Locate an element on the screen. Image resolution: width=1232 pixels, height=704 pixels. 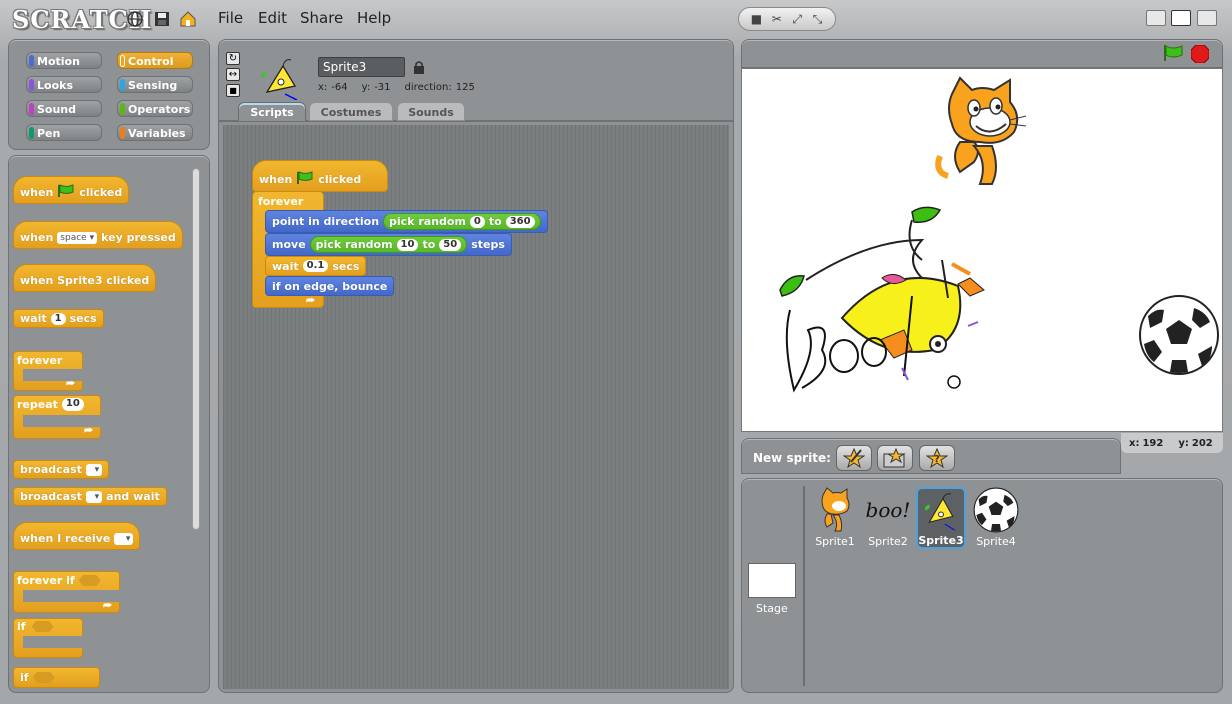
sprite-tile-sprite3-selected: Sprite3 is located at coordinates (941, 518).